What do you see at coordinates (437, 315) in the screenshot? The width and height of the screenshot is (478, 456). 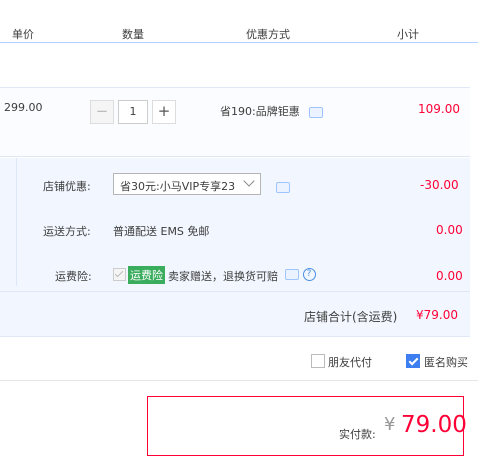 I see `shop-total-value: ¥79.00` at bounding box center [437, 315].